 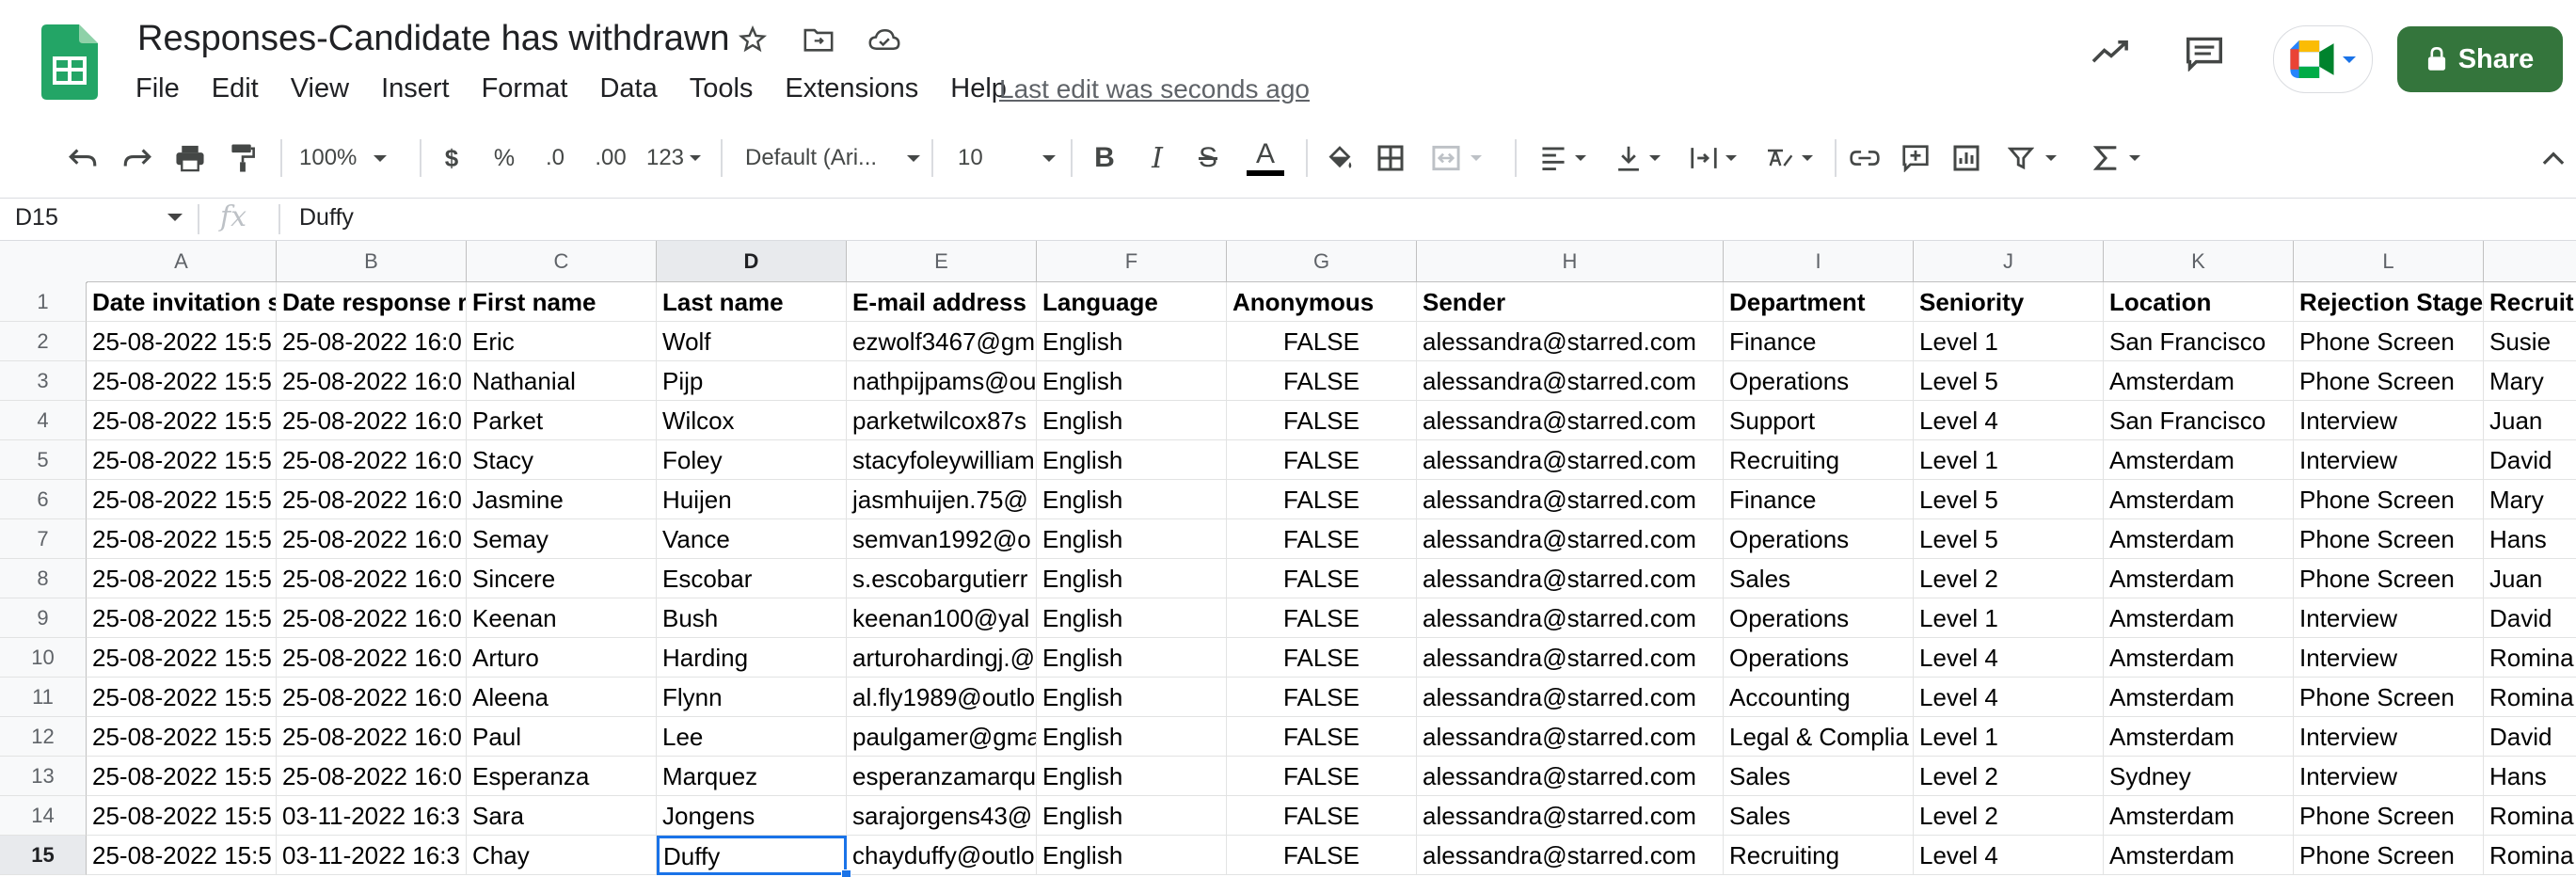 What do you see at coordinates (562, 381) in the screenshot?
I see `table-cell: Nathanial` at bounding box center [562, 381].